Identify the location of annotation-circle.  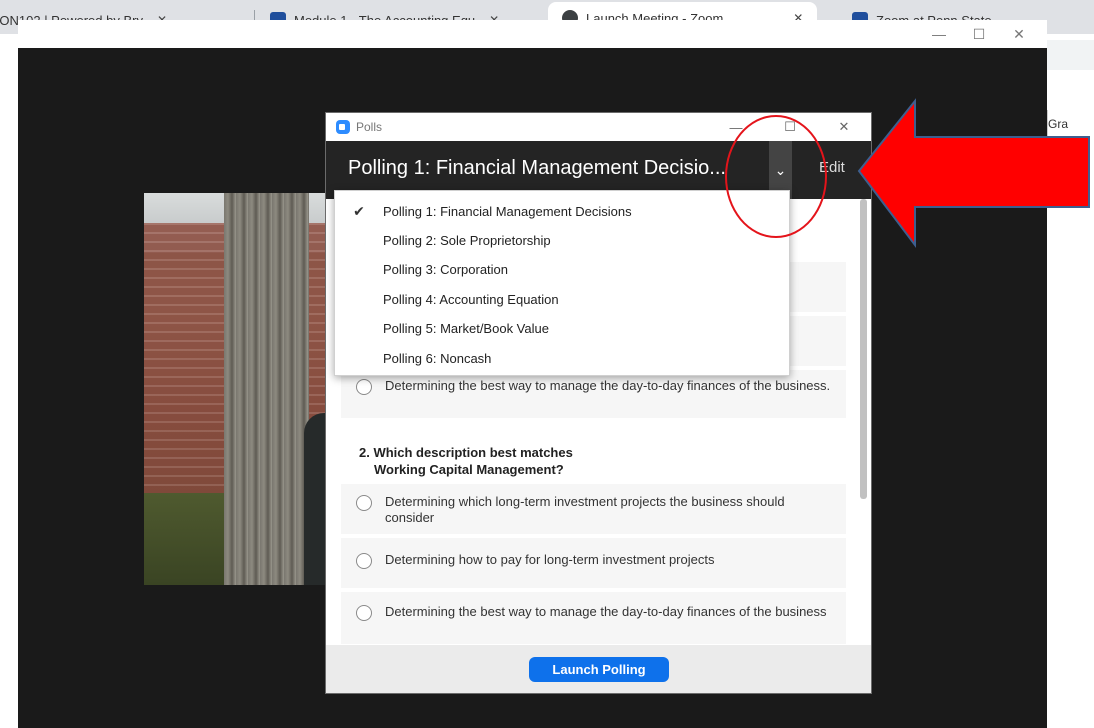
(776, 176).